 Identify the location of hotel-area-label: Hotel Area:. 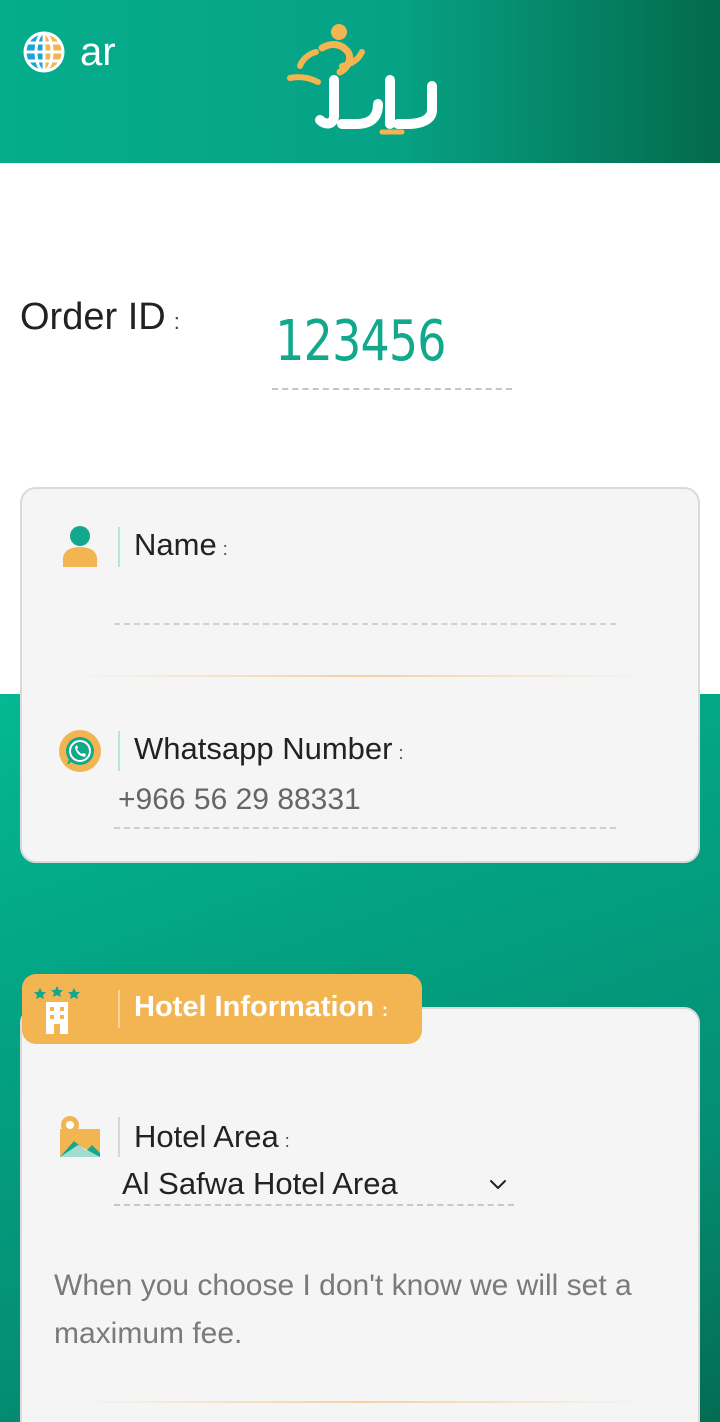
(212, 1137).